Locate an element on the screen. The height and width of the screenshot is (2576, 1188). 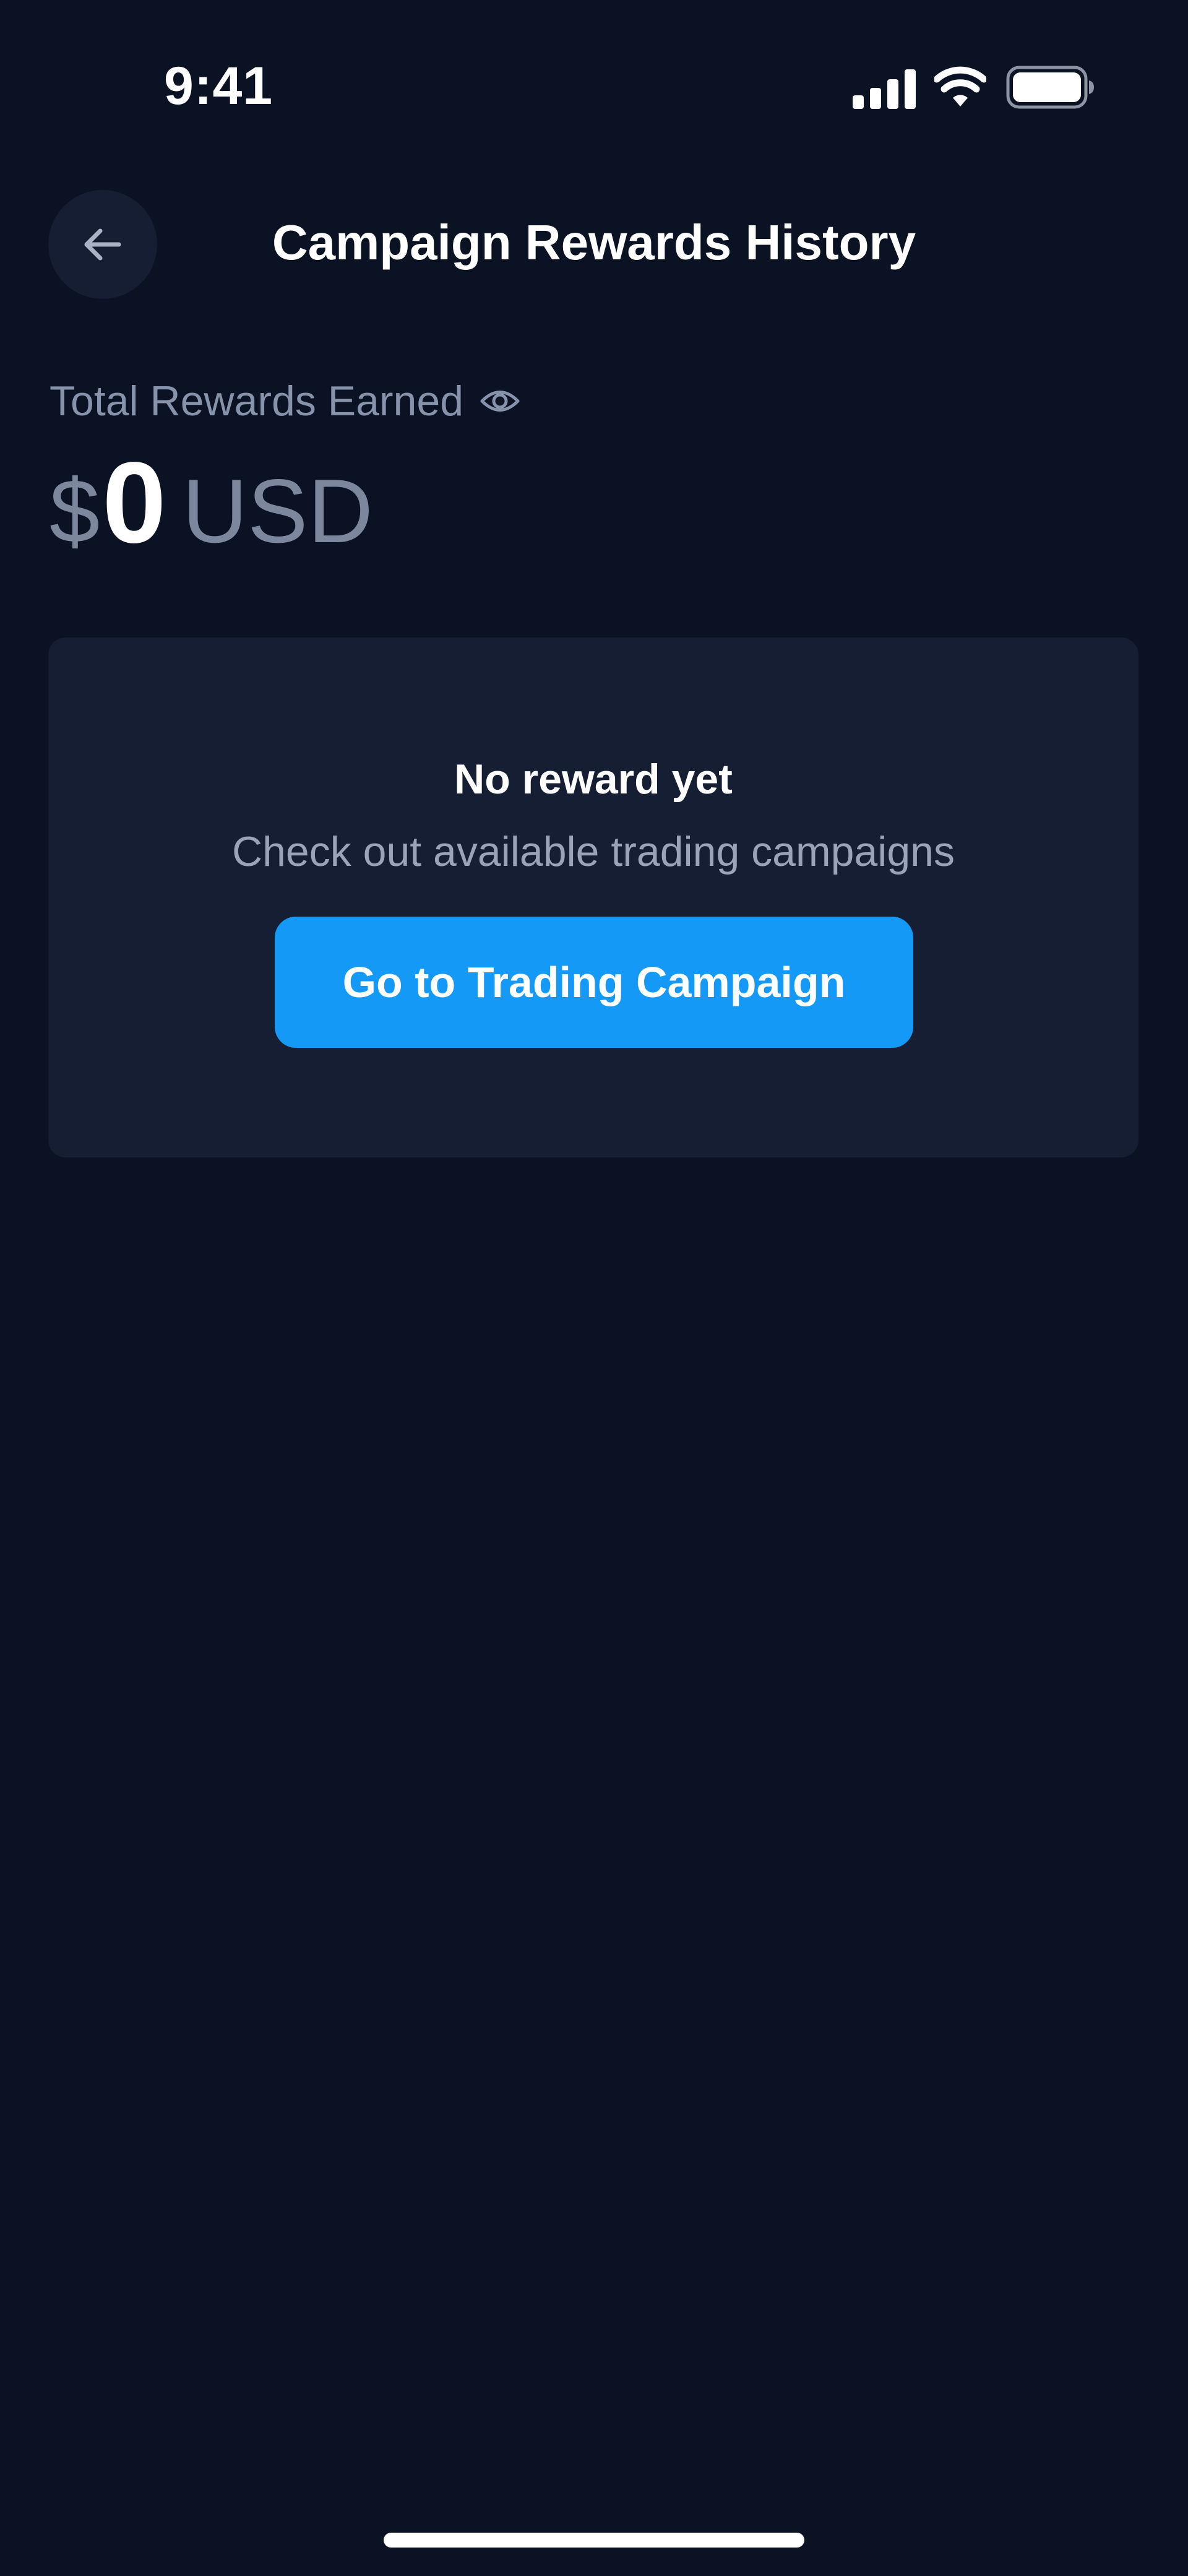
home-indicator is located at coordinates (594, 2540).